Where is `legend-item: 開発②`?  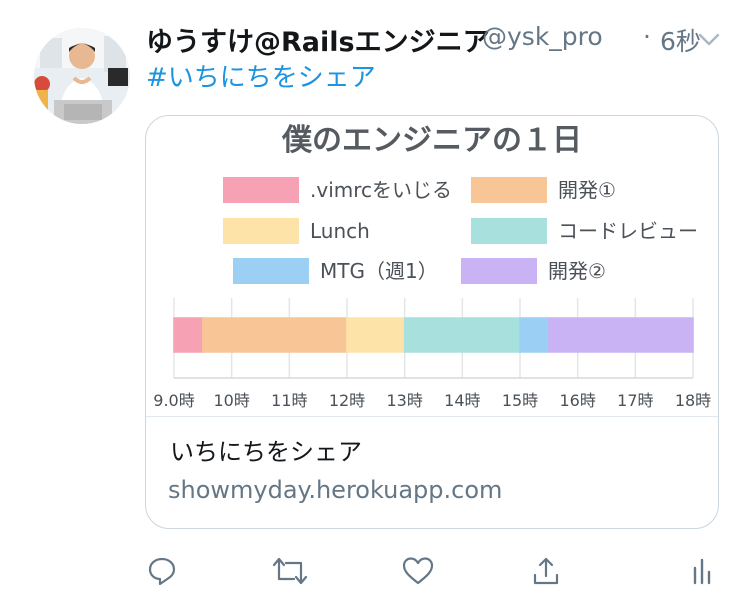
legend-item: 開発② is located at coordinates (533, 271).